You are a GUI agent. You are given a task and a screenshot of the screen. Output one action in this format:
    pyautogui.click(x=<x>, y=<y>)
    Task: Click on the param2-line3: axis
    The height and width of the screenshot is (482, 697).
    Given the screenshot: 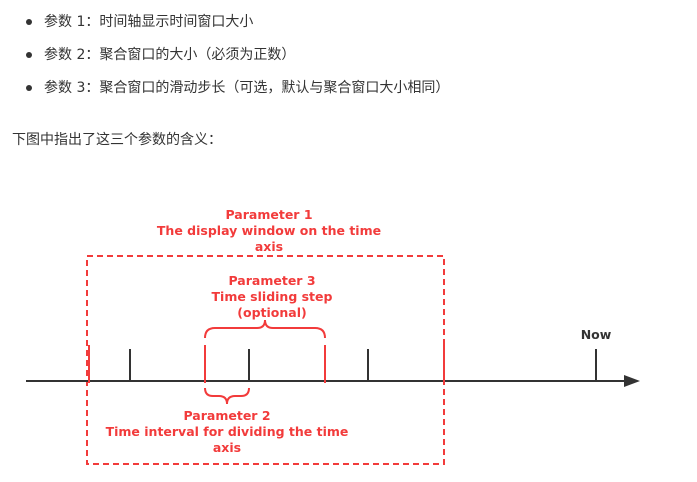 What is the action you would take?
    pyautogui.click(x=227, y=447)
    